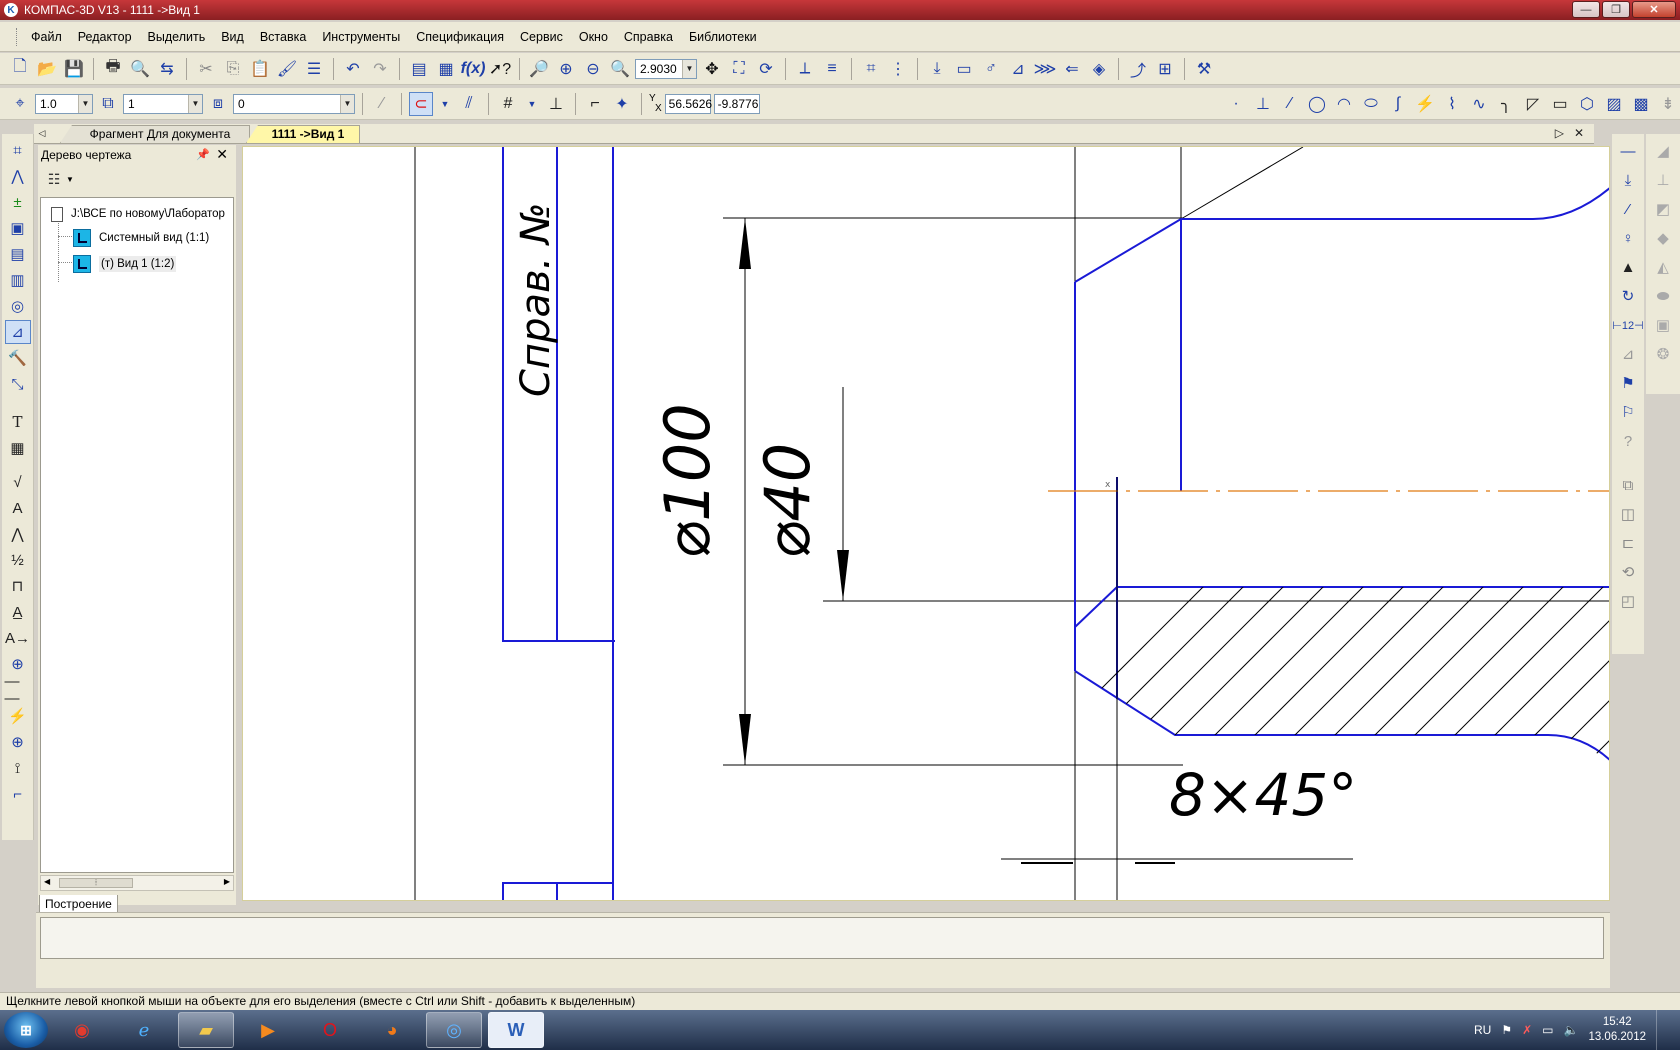  I want to click on axis-line-icon: — —, so click(18, 690).